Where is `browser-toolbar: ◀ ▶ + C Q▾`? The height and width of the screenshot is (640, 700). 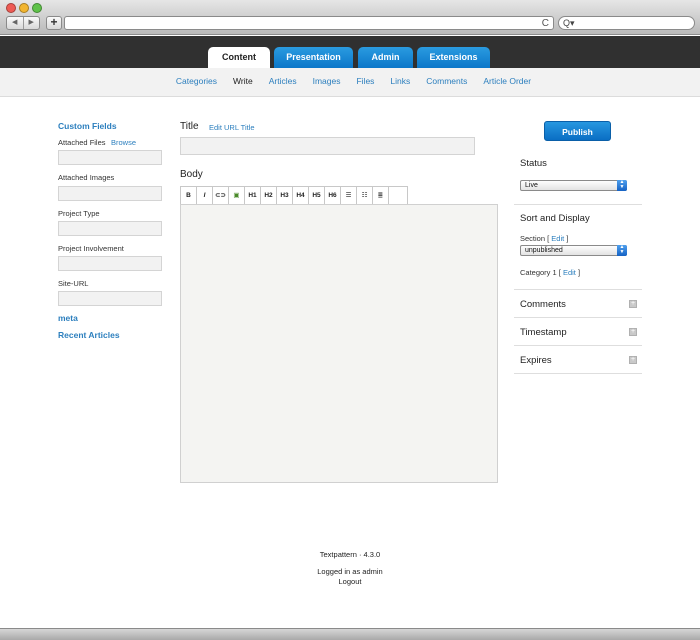 browser-toolbar: ◀ ▶ + C Q▾ is located at coordinates (350, 17).